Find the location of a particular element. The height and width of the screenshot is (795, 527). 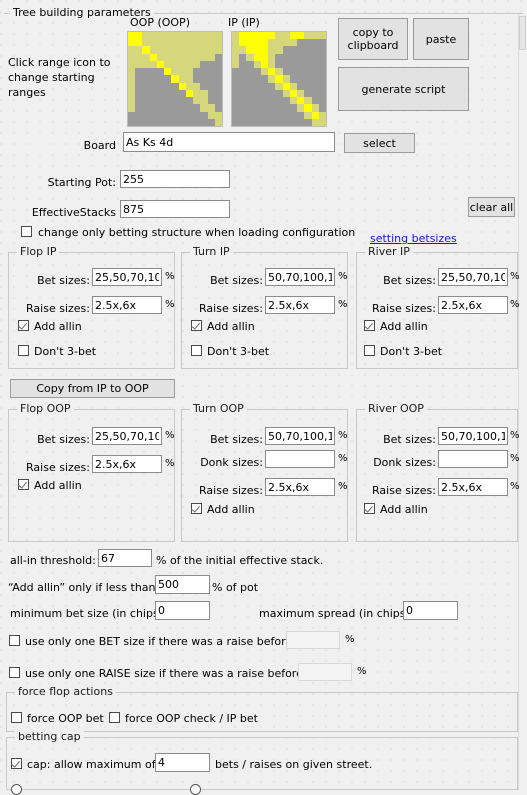

river-ip-bet-sizes-input is located at coordinates (473, 277).